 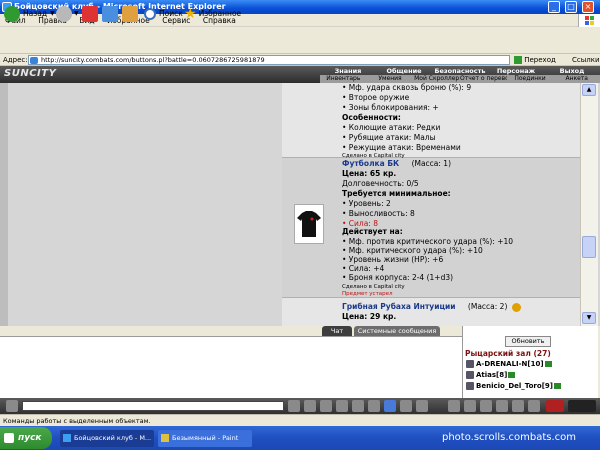 I want to click on nav-profile: Анкета, so click(x=576, y=79).